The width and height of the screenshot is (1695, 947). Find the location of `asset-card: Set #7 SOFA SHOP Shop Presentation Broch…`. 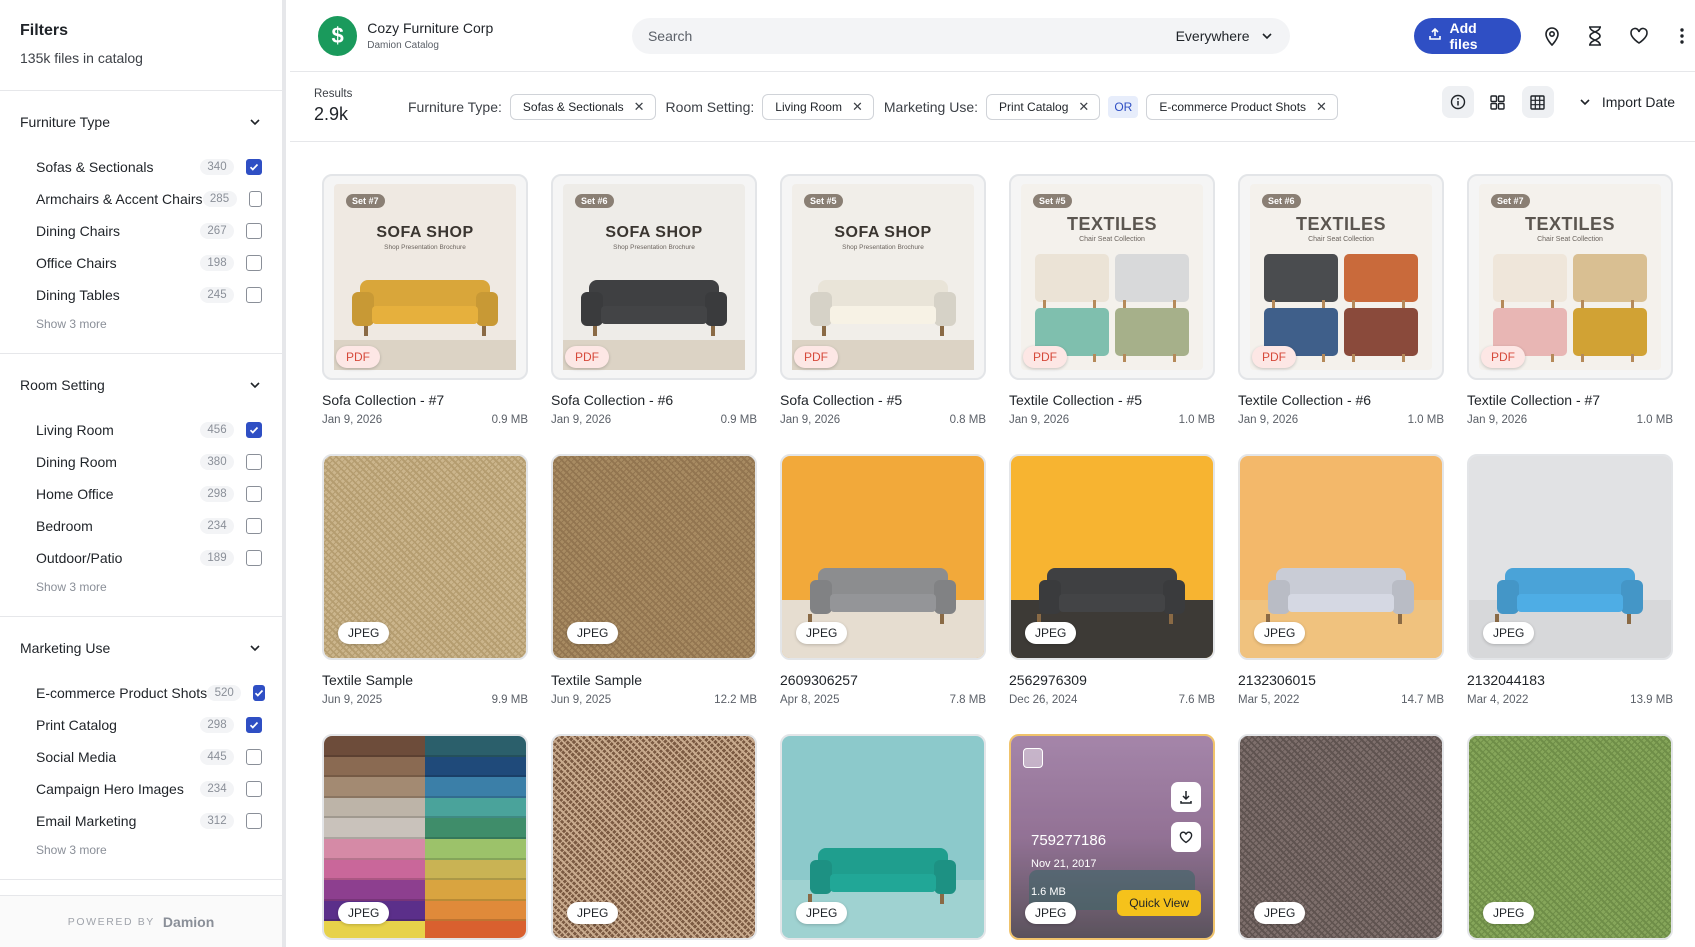

asset-card: Set #7 SOFA SHOP Shop Presentation Broch… is located at coordinates (425, 314).